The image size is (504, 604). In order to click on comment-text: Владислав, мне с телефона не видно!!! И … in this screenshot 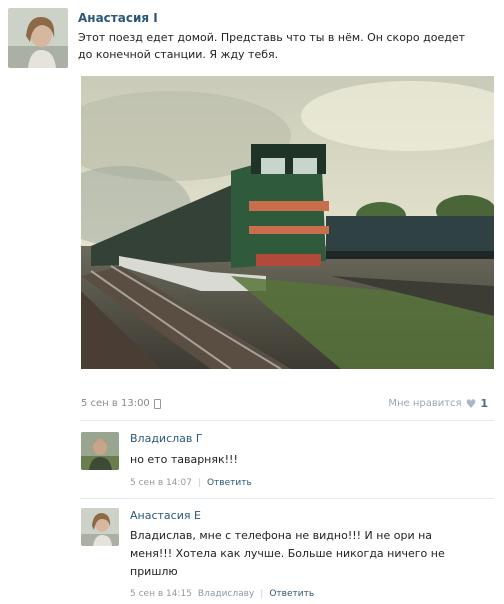, I will do `click(287, 553)`.